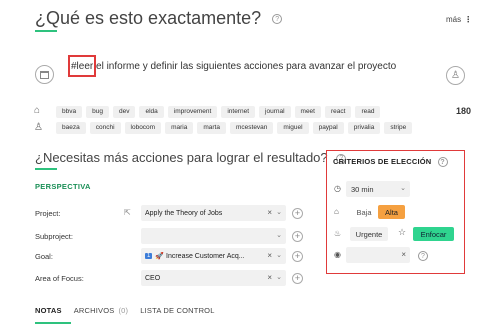 The image size is (500, 331). I want to click on tag-chip: react, so click(338, 112).